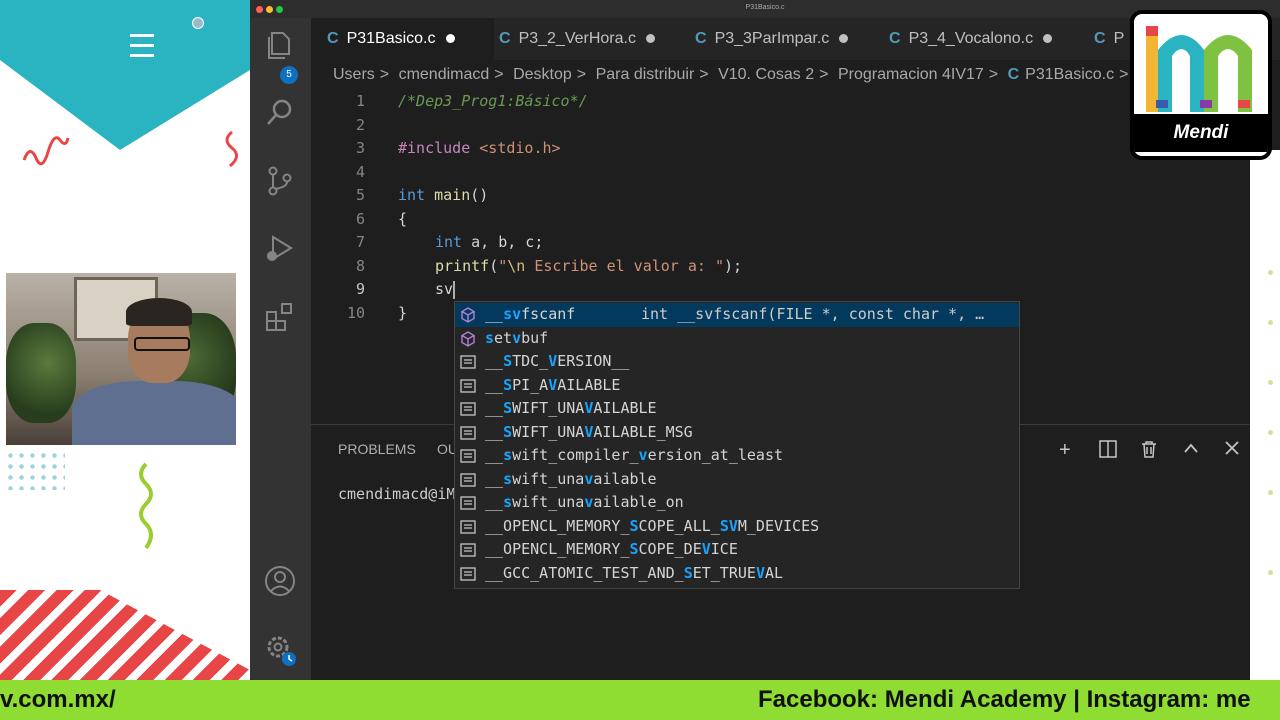 The height and width of the screenshot is (720, 1280). What do you see at coordinates (444, 289) in the screenshot?
I see `typed-text: sv` at bounding box center [444, 289].